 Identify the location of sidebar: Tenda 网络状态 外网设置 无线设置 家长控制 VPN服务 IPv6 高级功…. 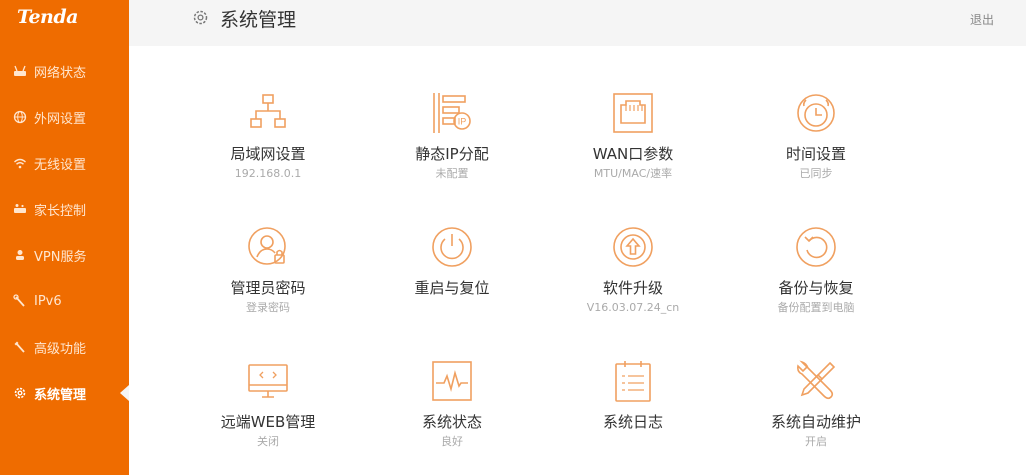
(64, 237).